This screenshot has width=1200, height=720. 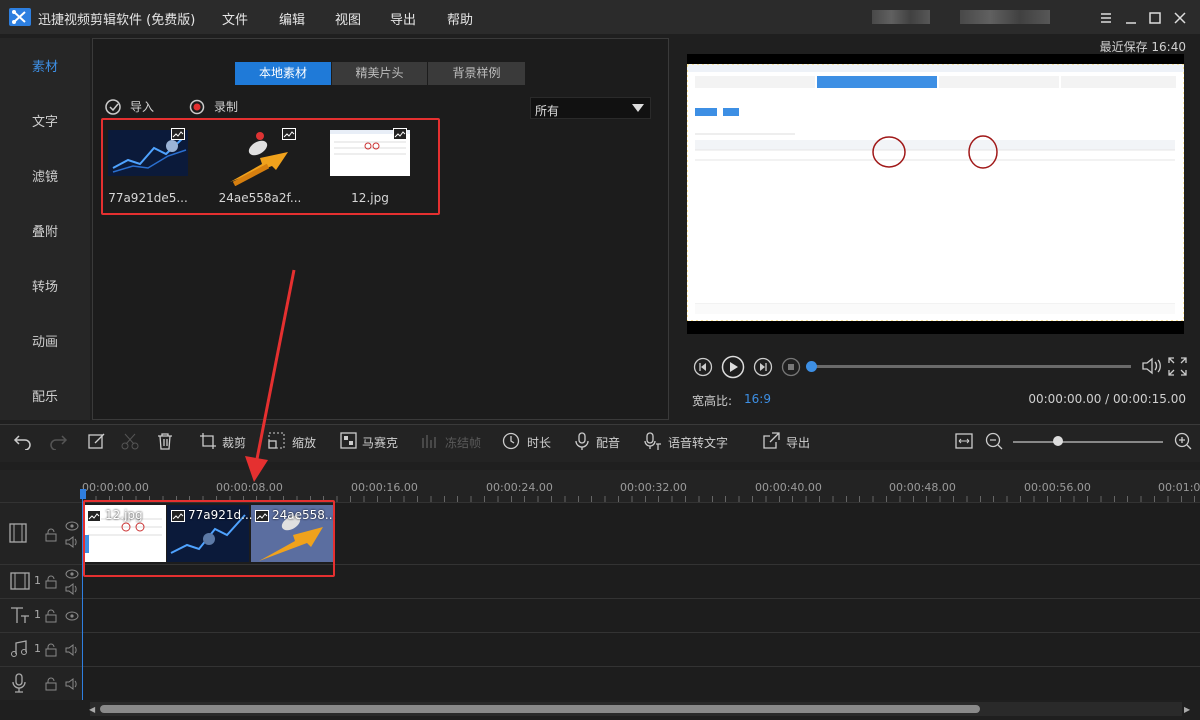 What do you see at coordinates (791, 367) in the screenshot?
I see `stop-icon` at bounding box center [791, 367].